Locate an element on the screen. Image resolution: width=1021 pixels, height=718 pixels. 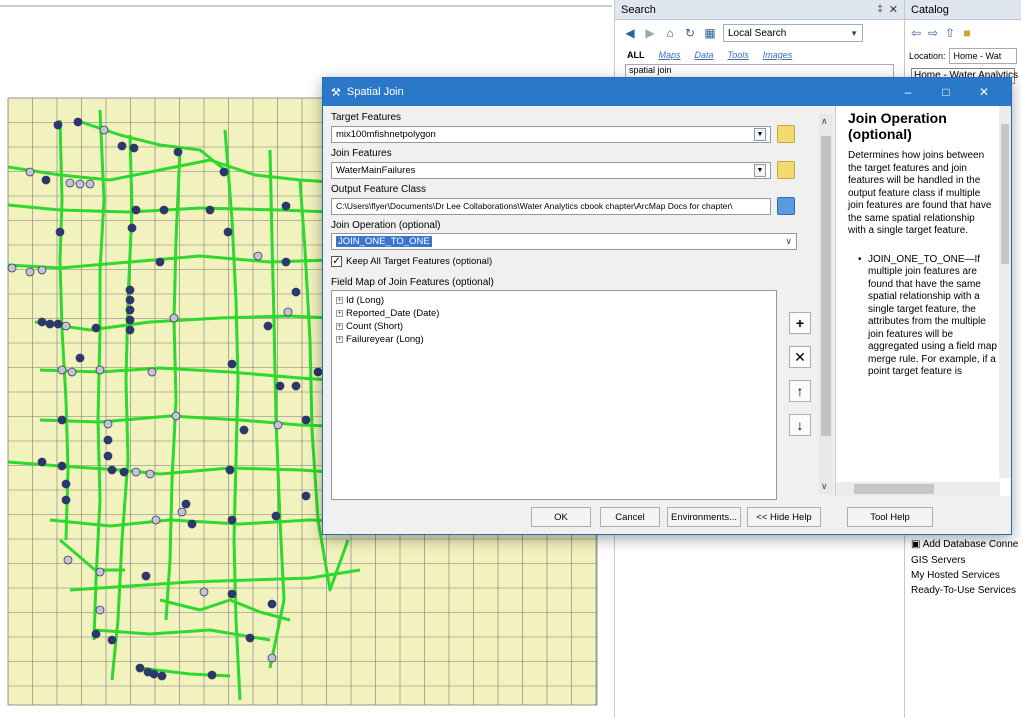
forward-arrow-icon: ▶ is located at coordinates (650, 33).